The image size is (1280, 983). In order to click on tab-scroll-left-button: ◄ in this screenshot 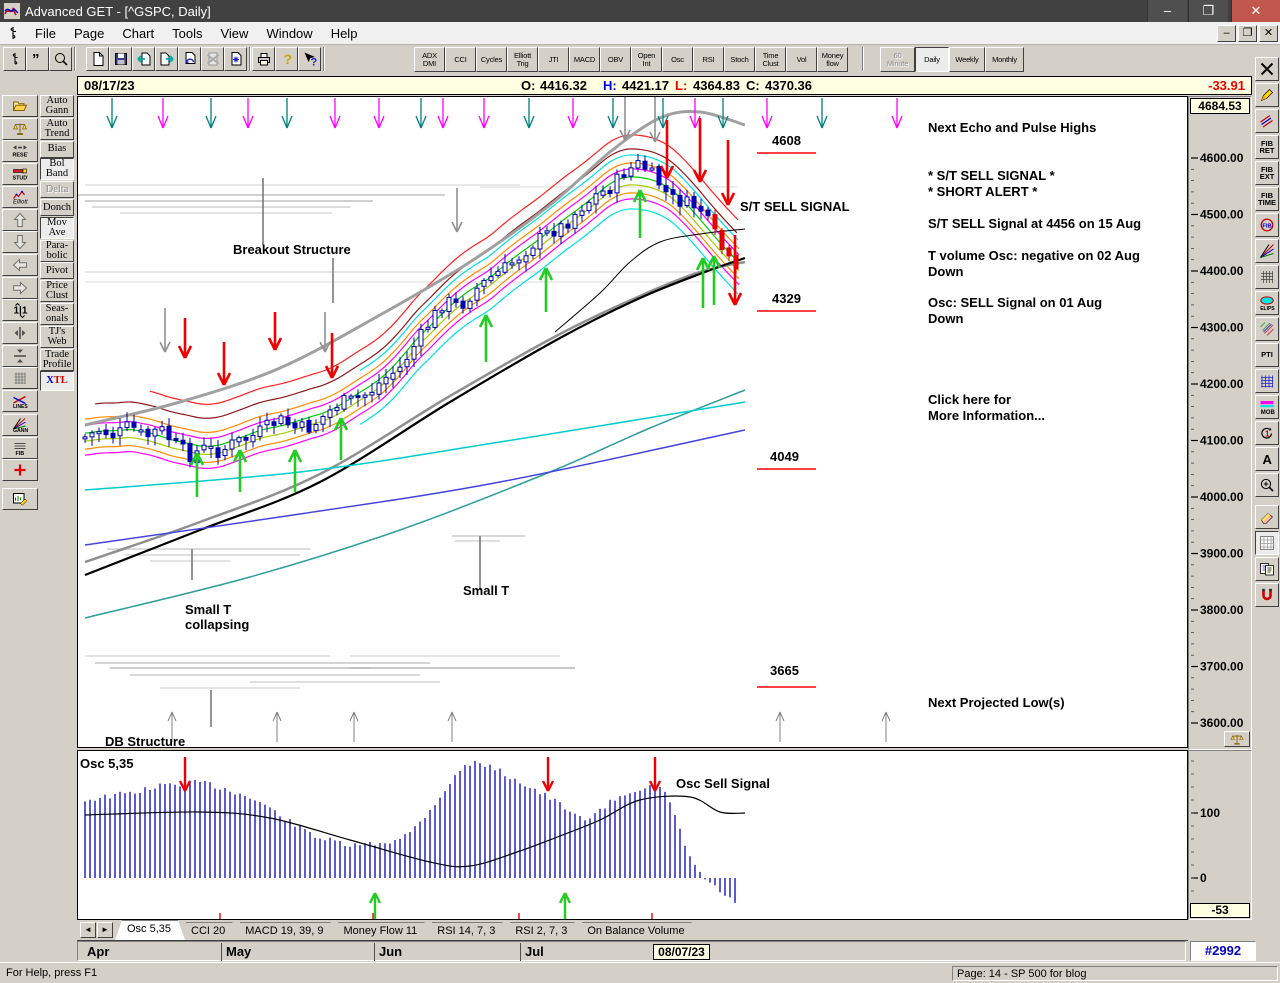, I will do `click(88, 930)`.